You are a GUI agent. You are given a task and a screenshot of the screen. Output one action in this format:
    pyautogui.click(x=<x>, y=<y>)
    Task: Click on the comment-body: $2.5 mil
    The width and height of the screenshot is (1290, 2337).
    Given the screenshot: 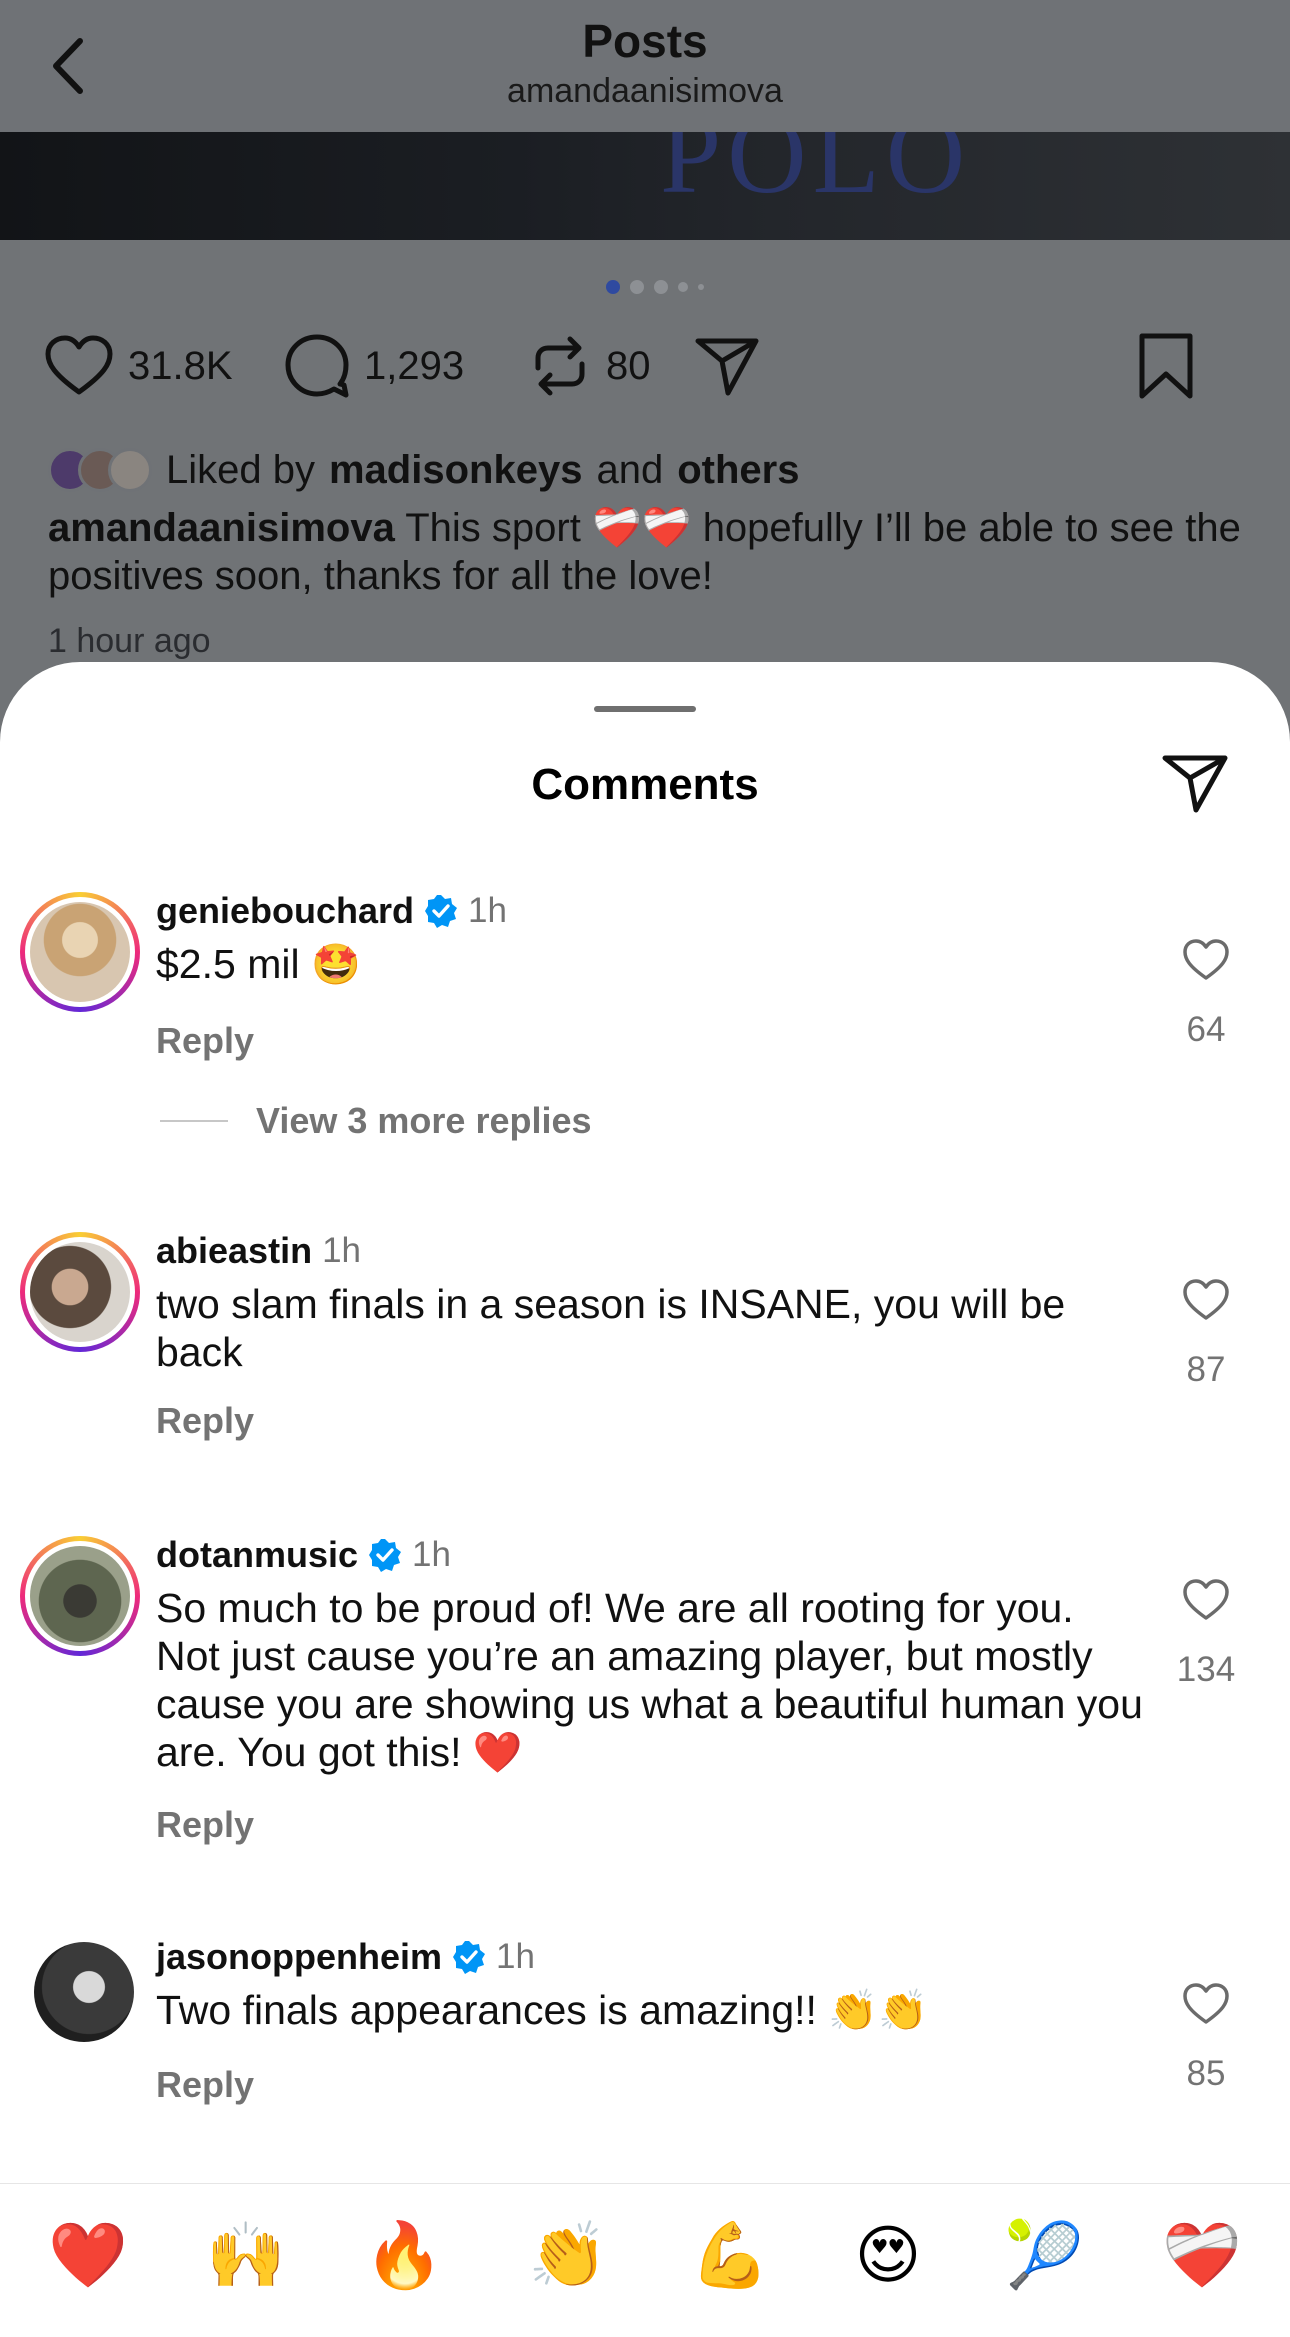 What is the action you would take?
    pyautogui.click(x=228, y=964)
    